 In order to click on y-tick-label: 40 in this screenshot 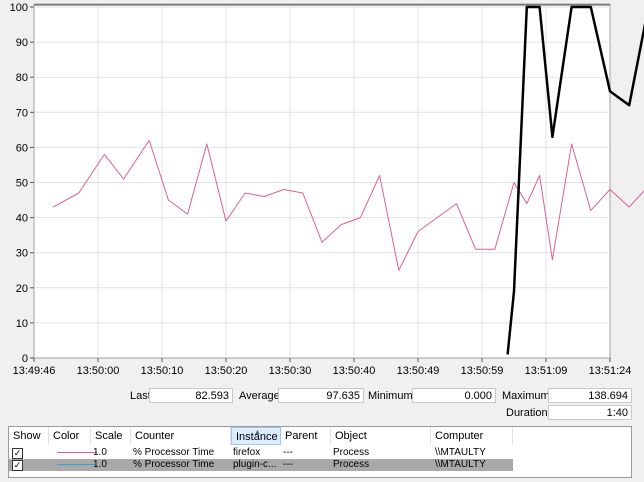, I will do `click(22, 219)`.